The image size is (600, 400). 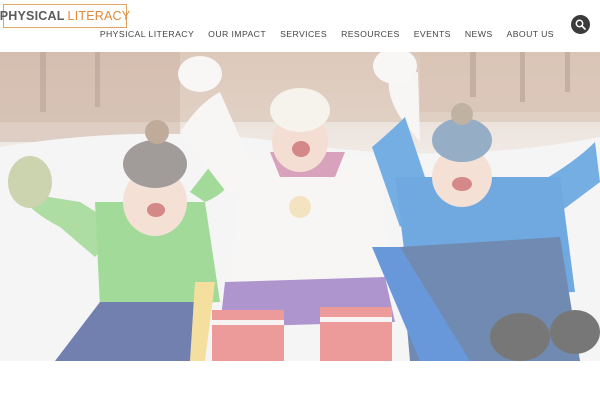 I want to click on search-button, so click(x=580, y=24).